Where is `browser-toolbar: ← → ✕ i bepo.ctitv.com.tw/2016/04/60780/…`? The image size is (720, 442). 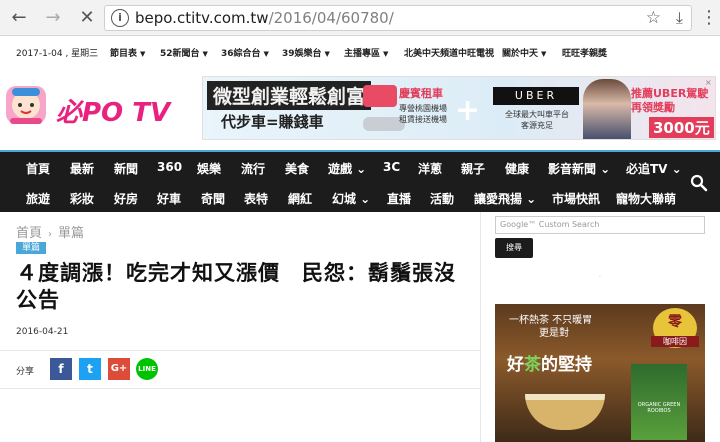 browser-toolbar: ← → ✕ i bepo.ctitv.com.tw/2016/04/60780/… is located at coordinates (360, 18).